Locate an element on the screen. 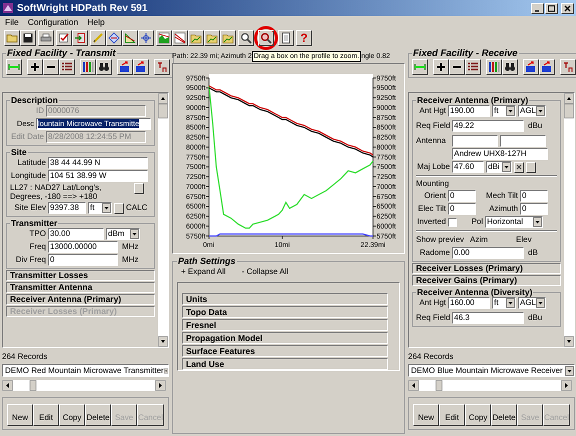 The height and width of the screenshot is (436, 576). help-button: ? is located at coordinates (304, 38).